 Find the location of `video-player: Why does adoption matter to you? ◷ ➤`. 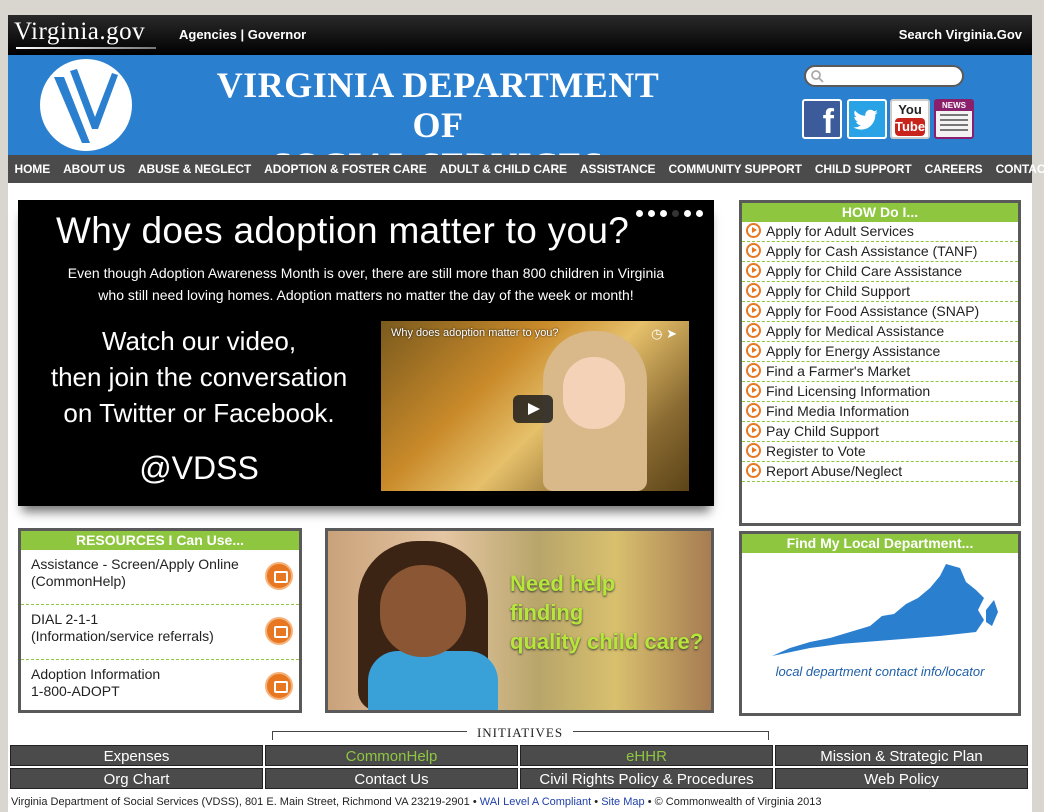

video-player: Why does adoption matter to you? ◷ ➤ is located at coordinates (535, 406).